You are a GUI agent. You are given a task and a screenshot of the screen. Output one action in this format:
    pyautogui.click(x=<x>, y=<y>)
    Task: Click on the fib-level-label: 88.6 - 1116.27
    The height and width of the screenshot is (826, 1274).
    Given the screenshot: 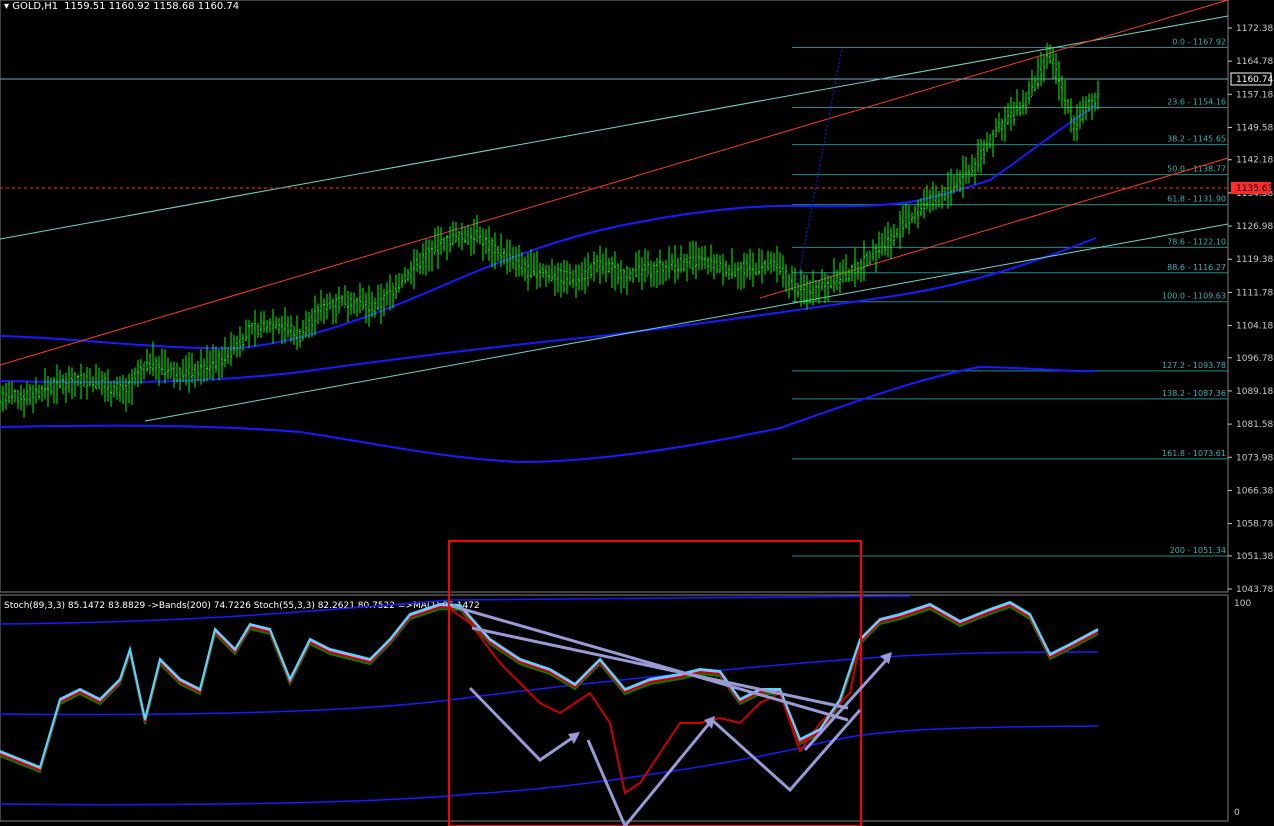 What is the action you would take?
    pyautogui.click(x=1196, y=267)
    